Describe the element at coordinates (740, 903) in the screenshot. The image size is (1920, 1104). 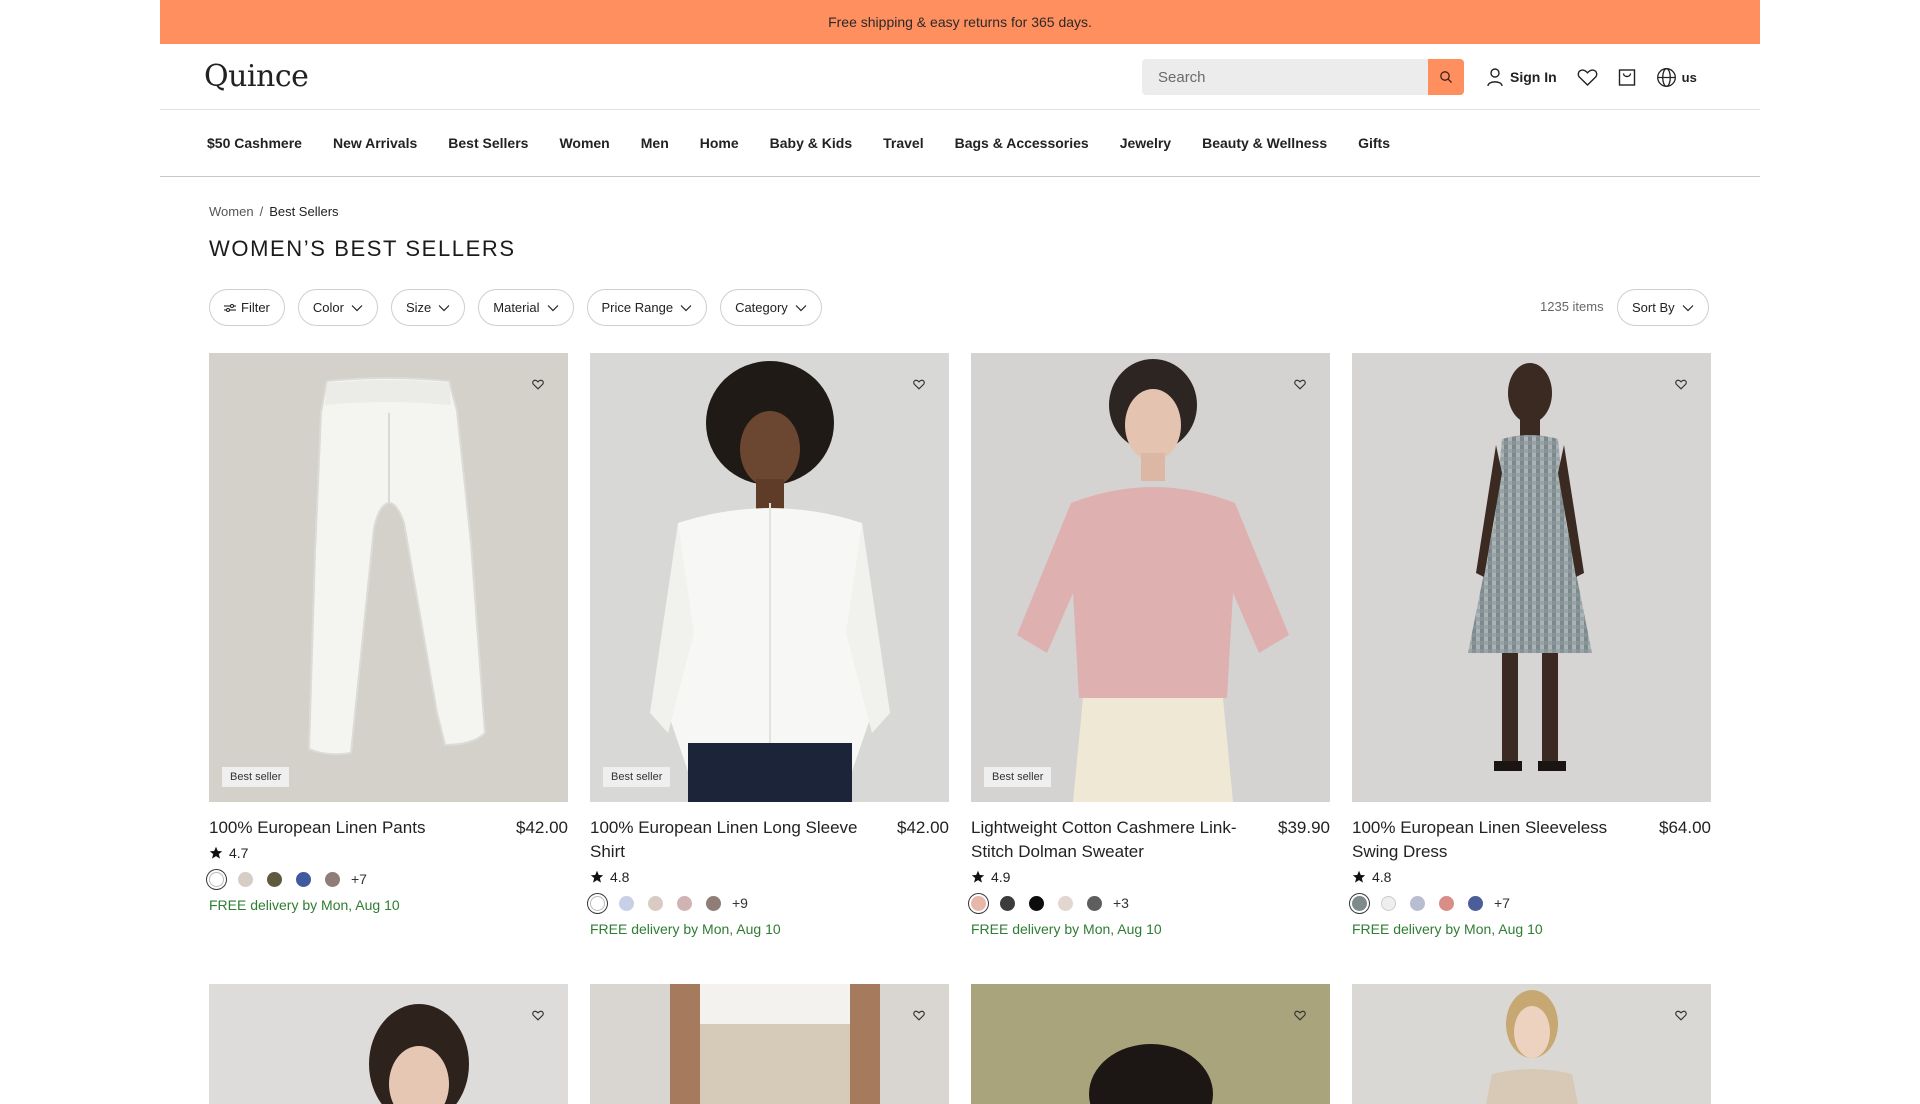
I see `more-colors: +9` at that location.